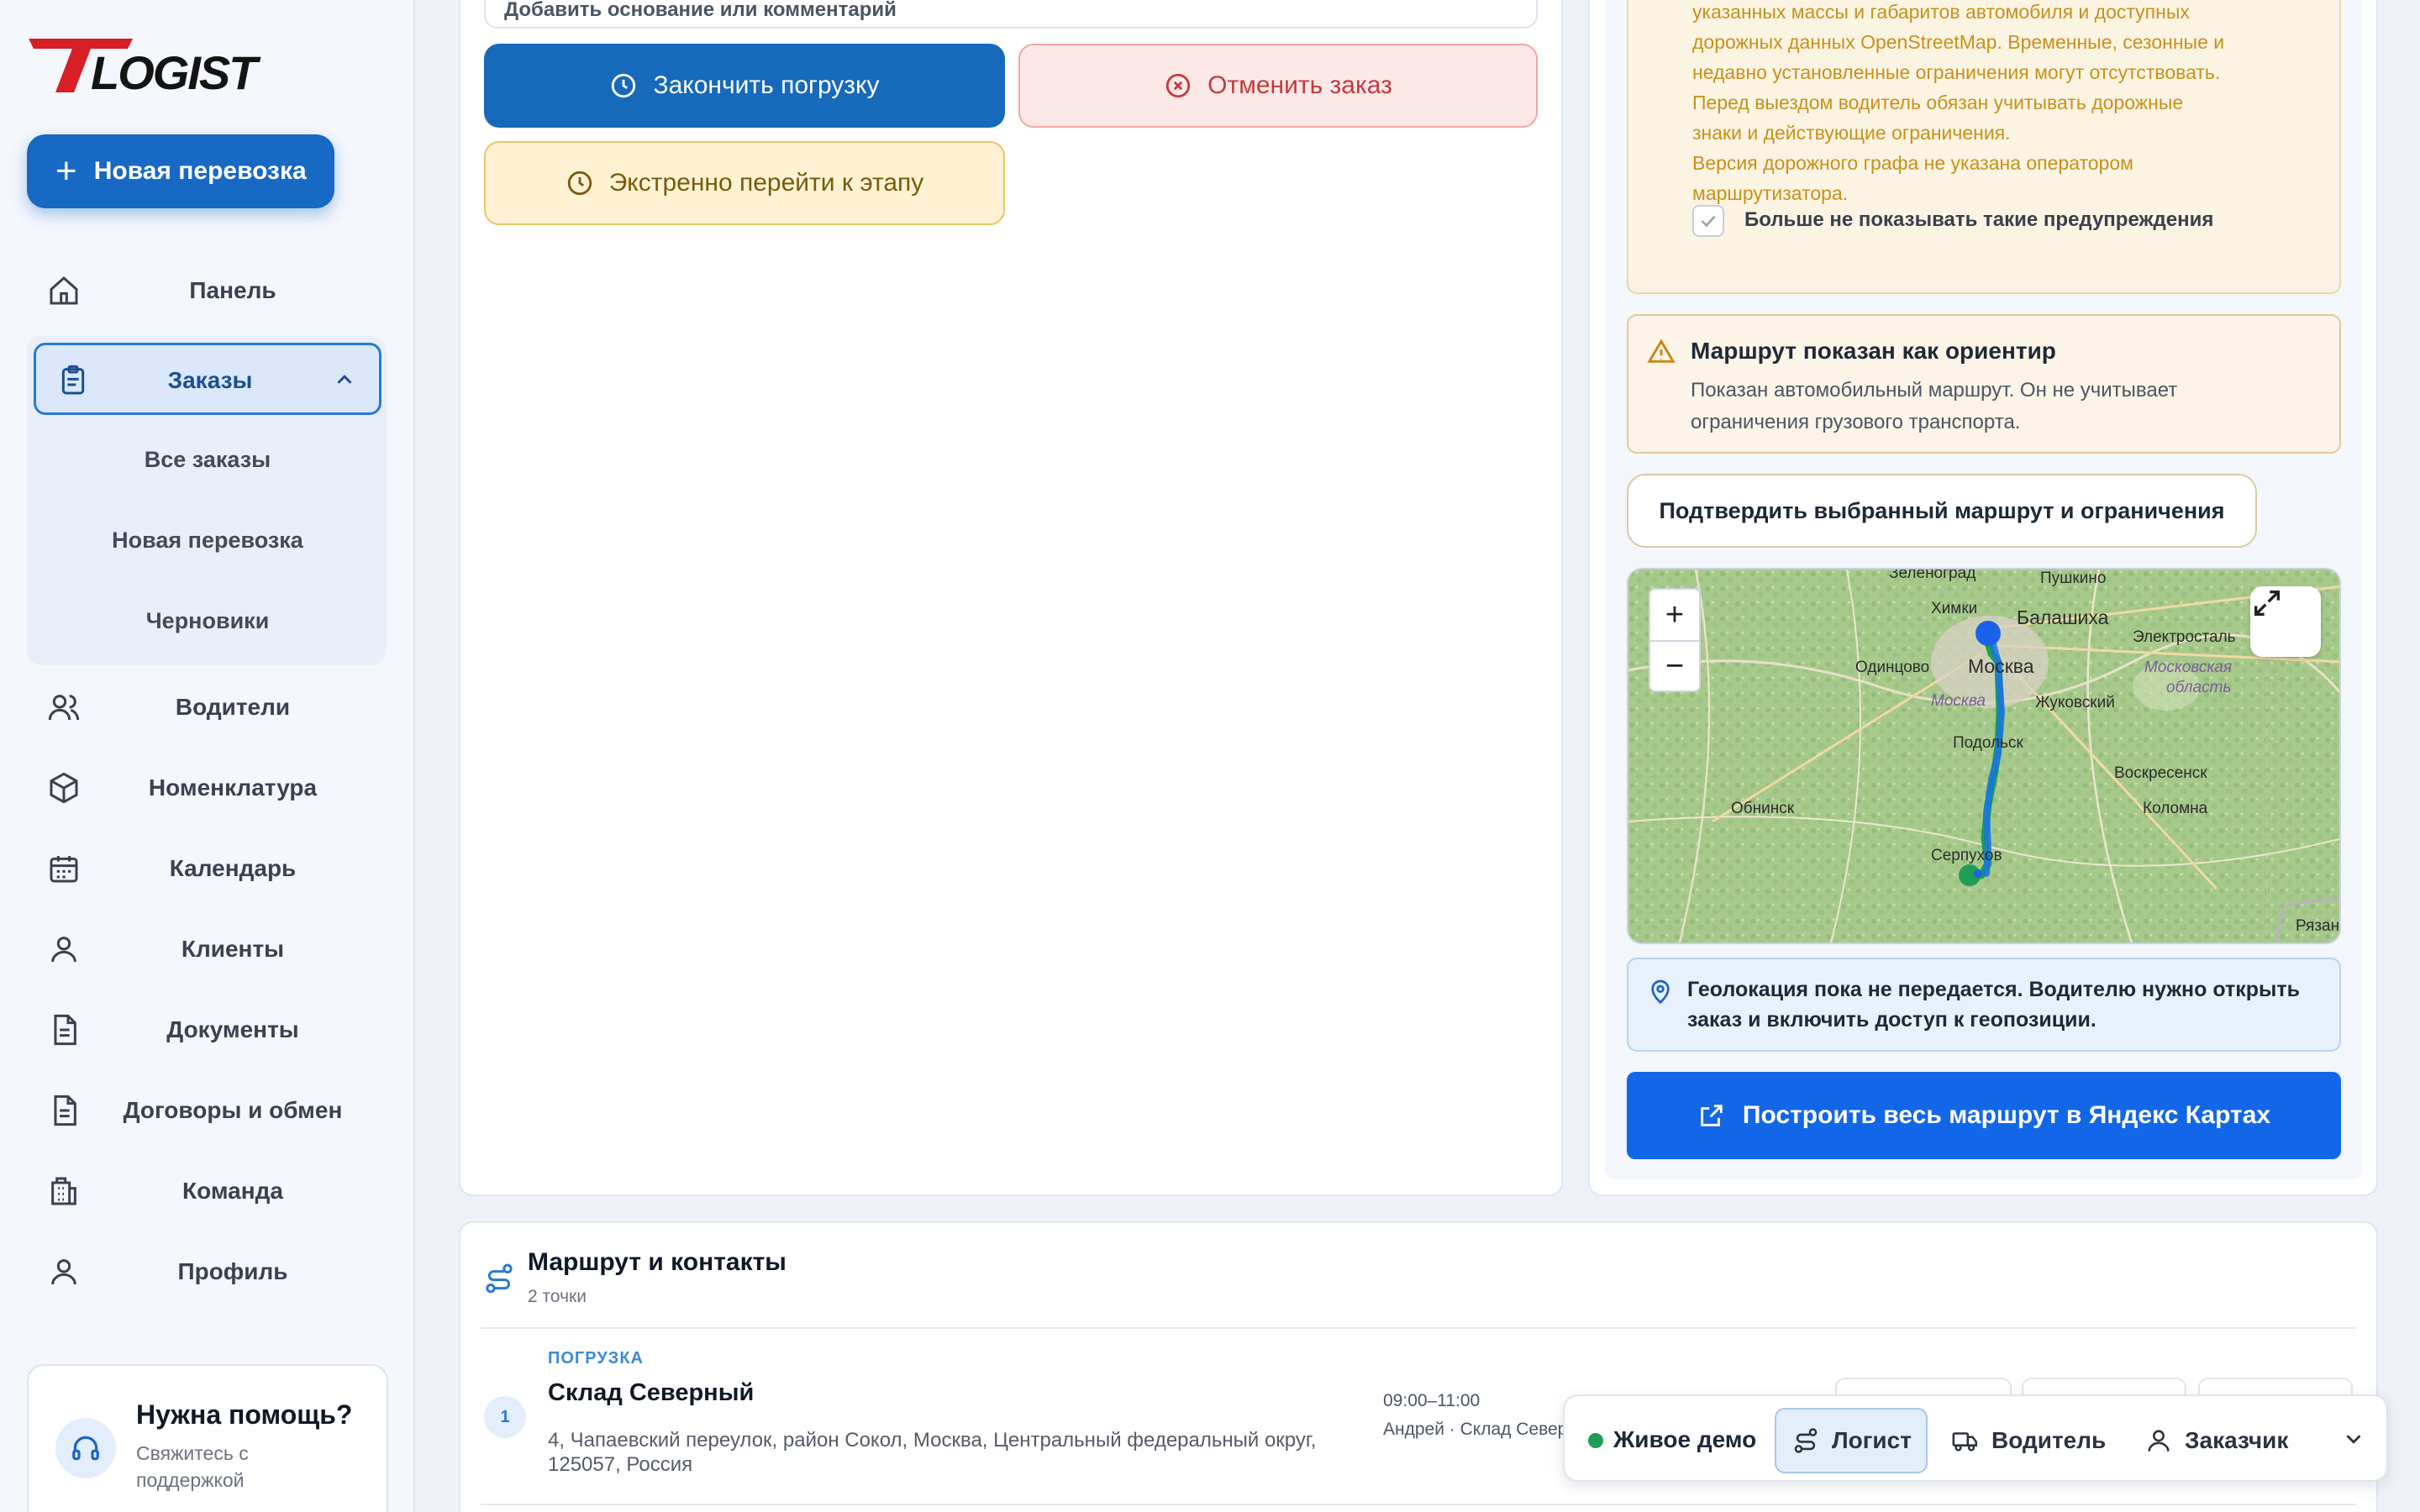 Image resolution: width=2420 pixels, height=1512 pixels. Describe the element at coordinates (85, 1448) in the screenshot. I see `headset-icon` at that location.